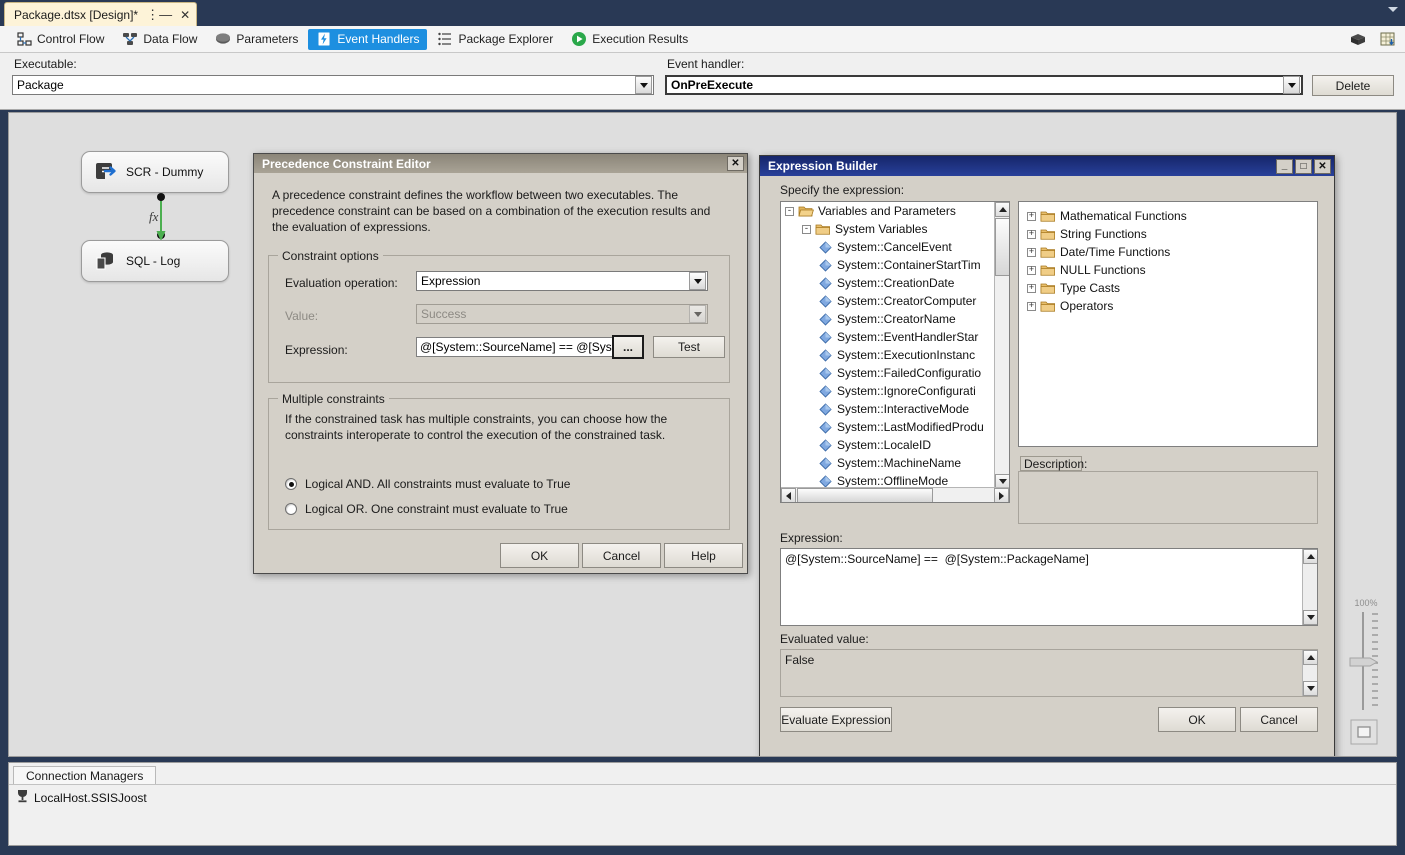 This screenshot has height=855, width=1405. What do you see at coordinates (1388, 39) in the screenshot?
I see `variables-grid-icon` at bounding box center [1388, 39].